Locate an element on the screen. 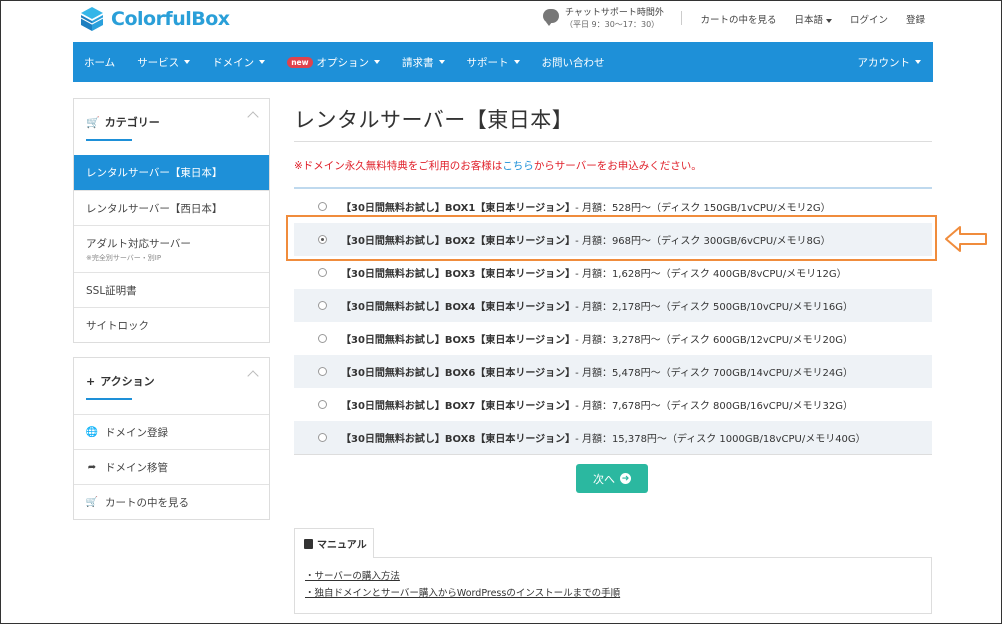 Image resolution: width=1002 pixels, height=624 pixels. page-title: レンタルサーバー【東日本】 is located at coordinates (434, 120).